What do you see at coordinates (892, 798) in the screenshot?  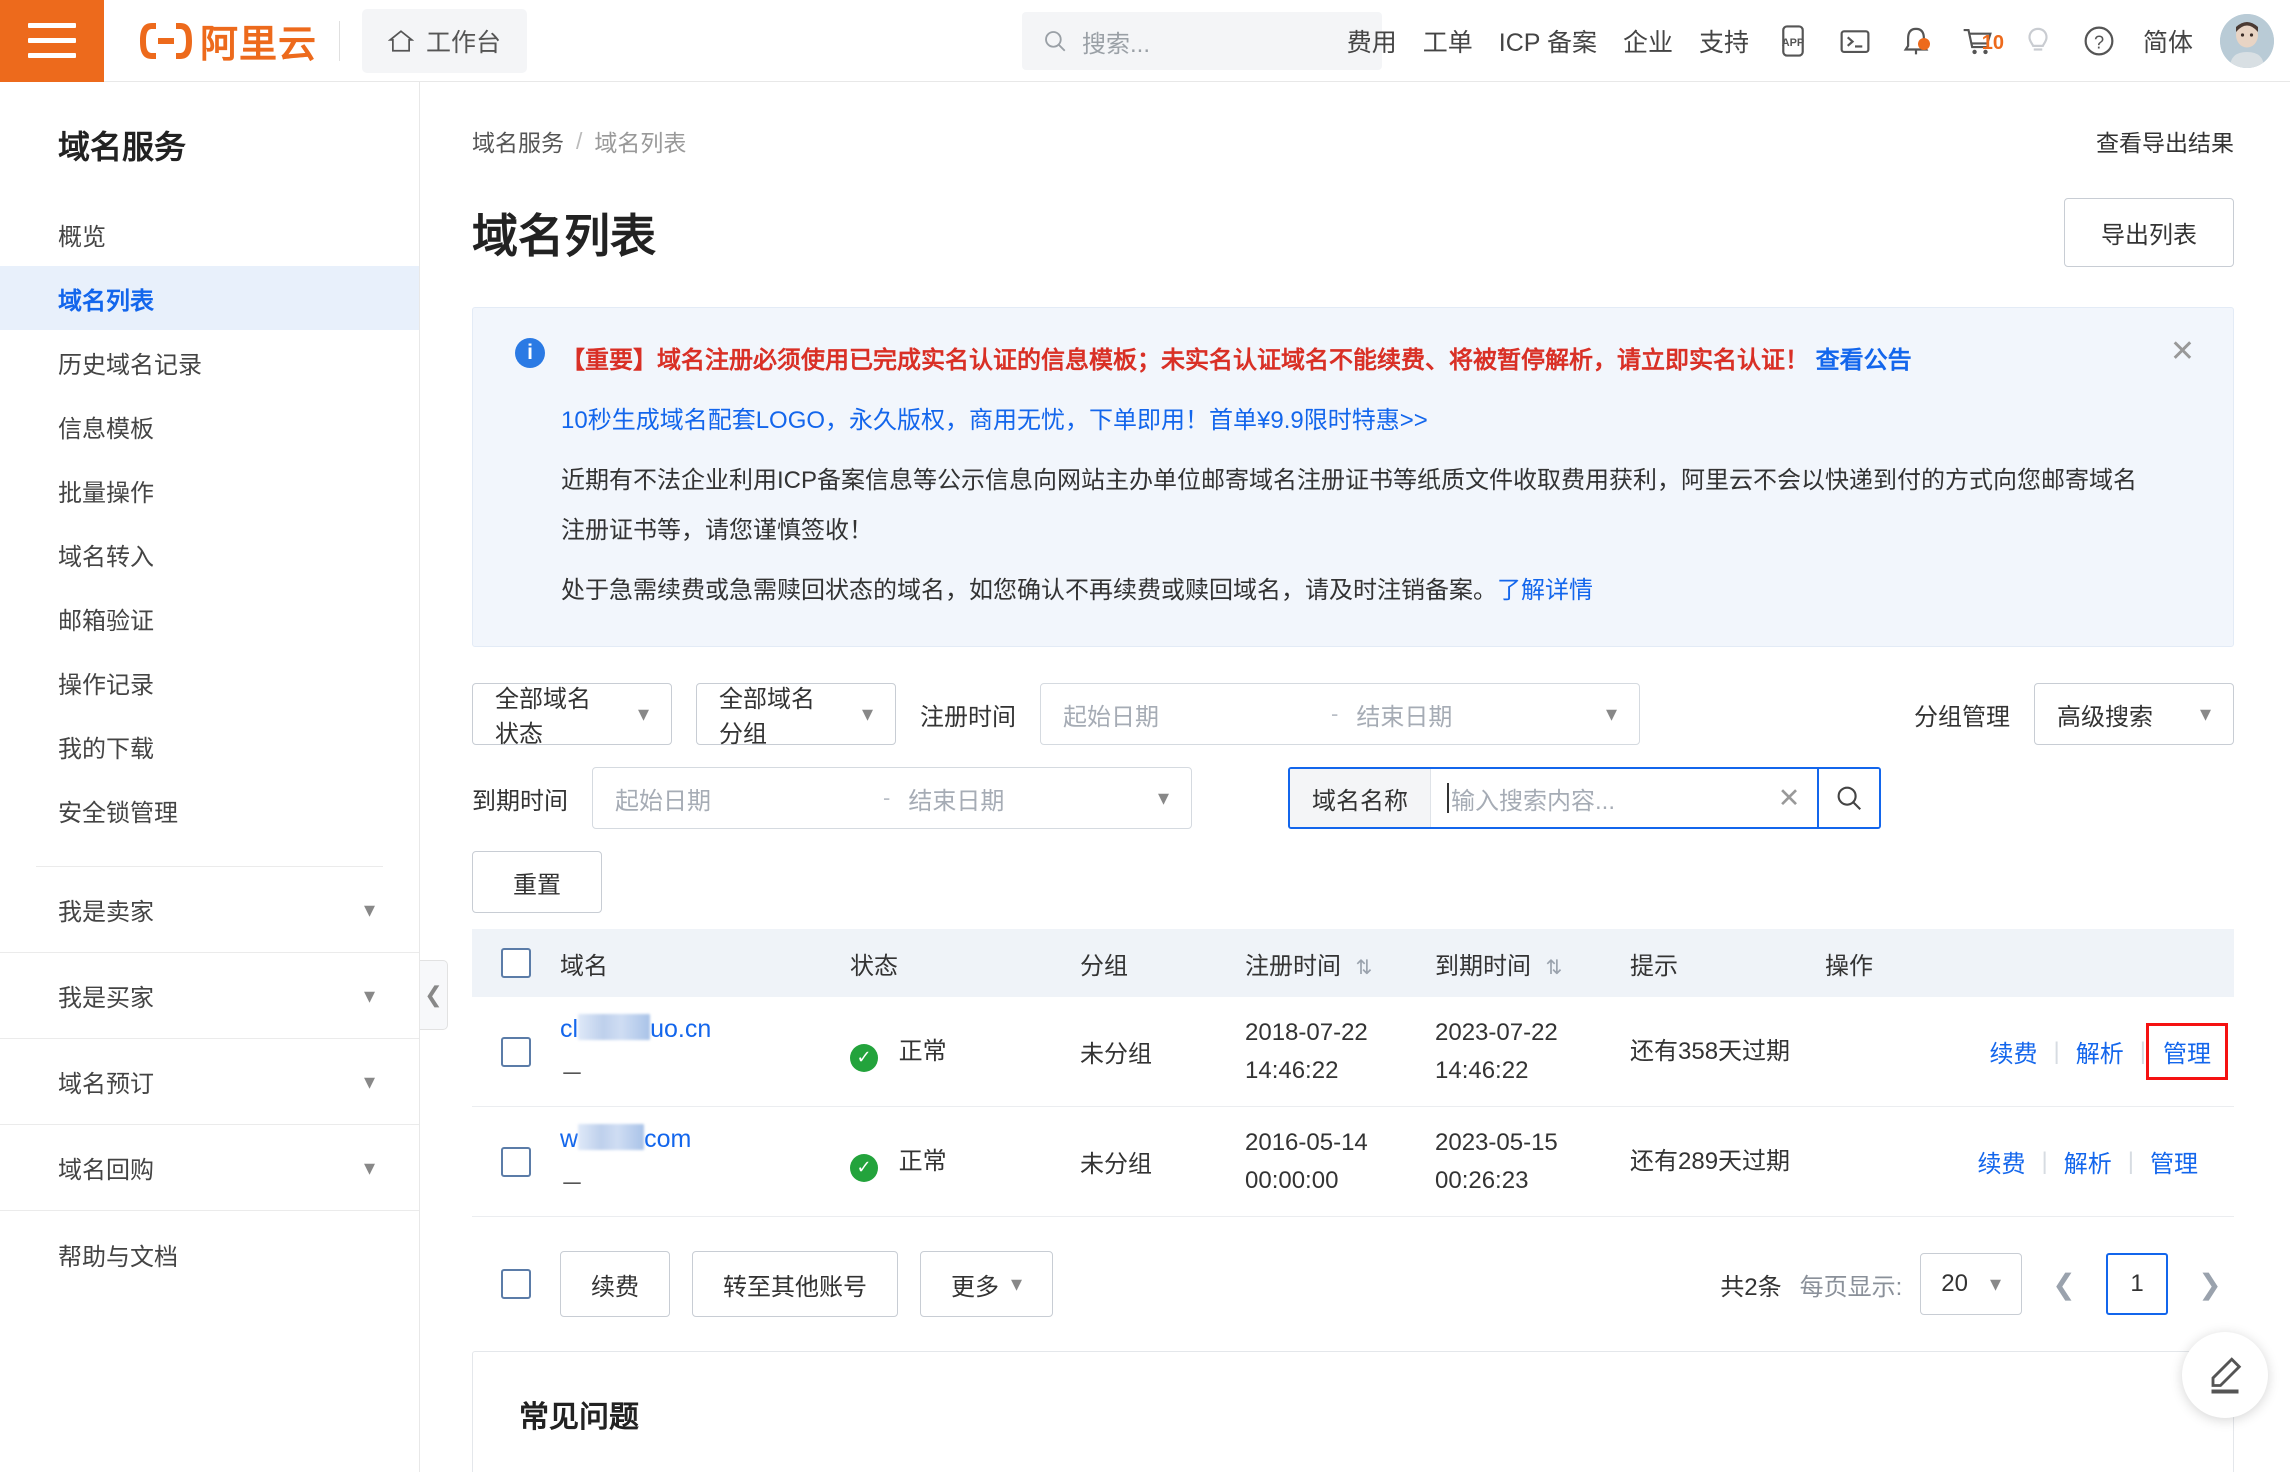 I see `expire-time-range-picker: 起始日期 - 结束日期 ▾` at bounding box center [892, 798].